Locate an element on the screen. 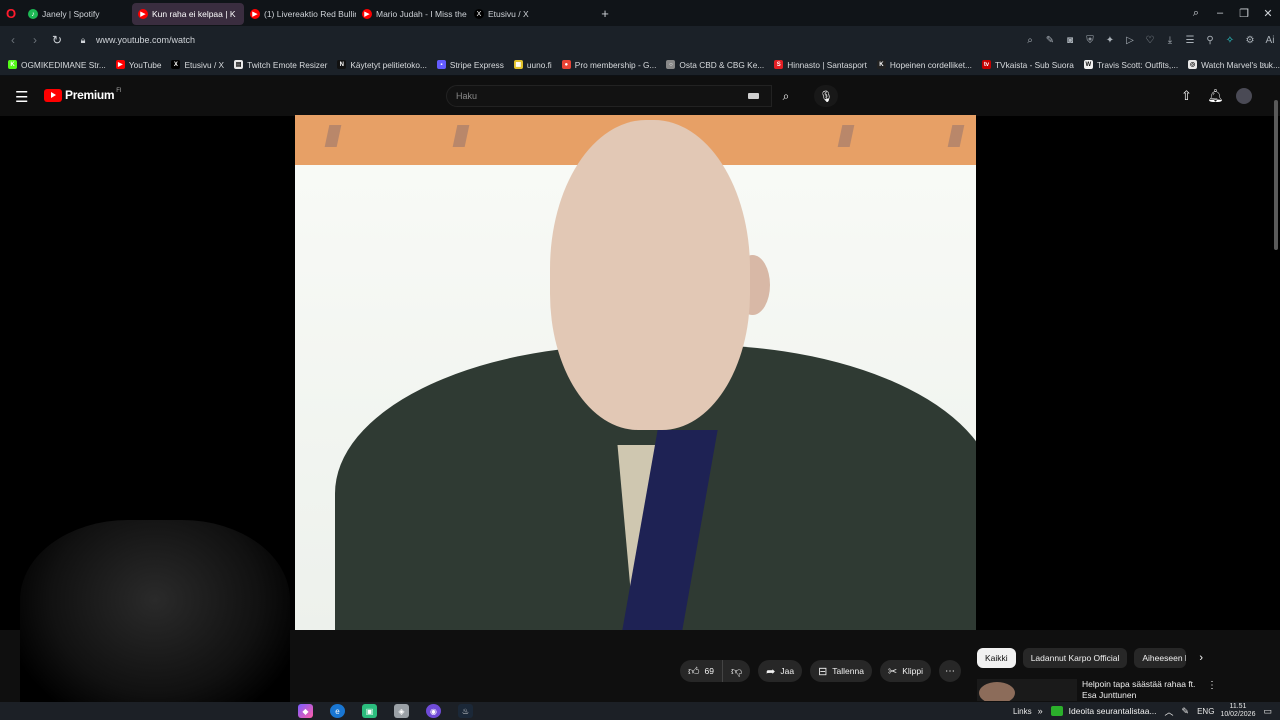 The image size is (1280, 720). pen-icon: ✎ is located at coordinates (1186, 711).